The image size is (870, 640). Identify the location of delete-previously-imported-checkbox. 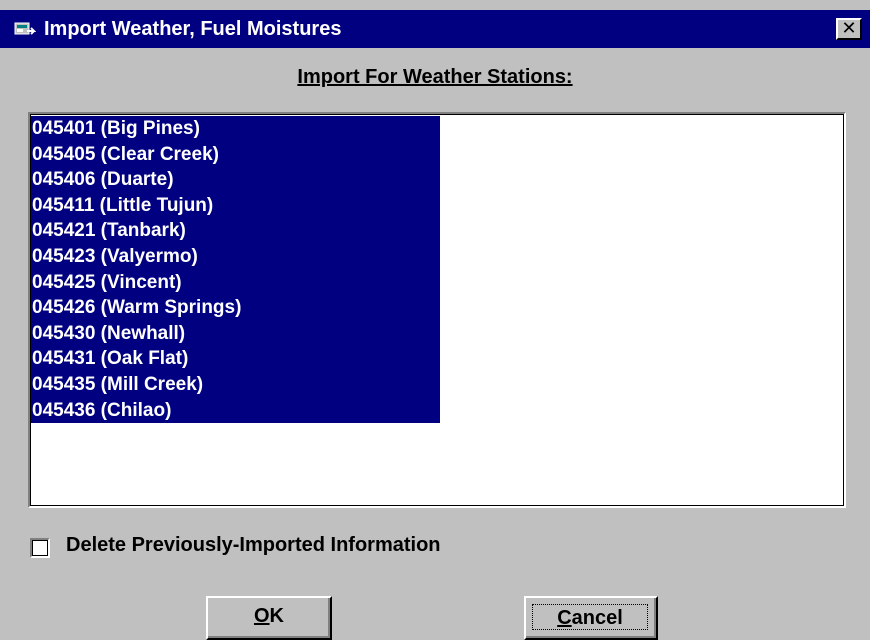
(40, 548).